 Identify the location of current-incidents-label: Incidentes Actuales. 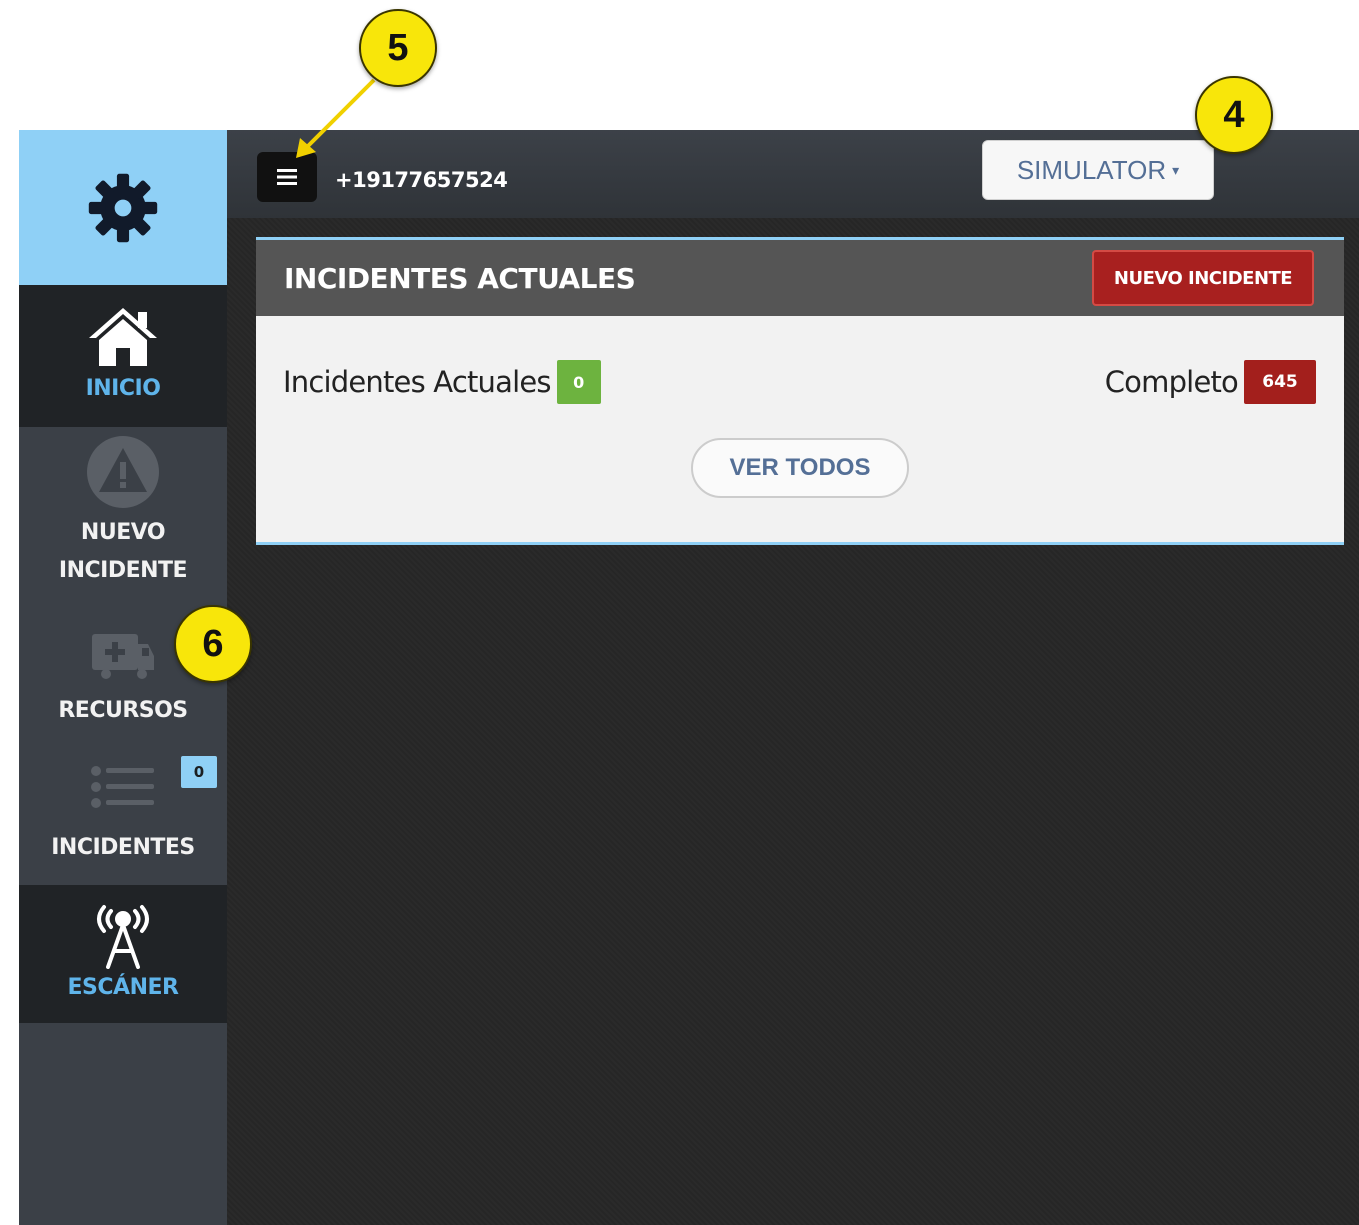
(417, 382).